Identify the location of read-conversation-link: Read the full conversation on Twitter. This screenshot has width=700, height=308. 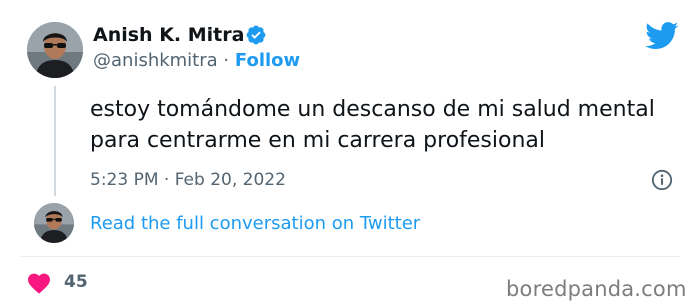
(255, 224).